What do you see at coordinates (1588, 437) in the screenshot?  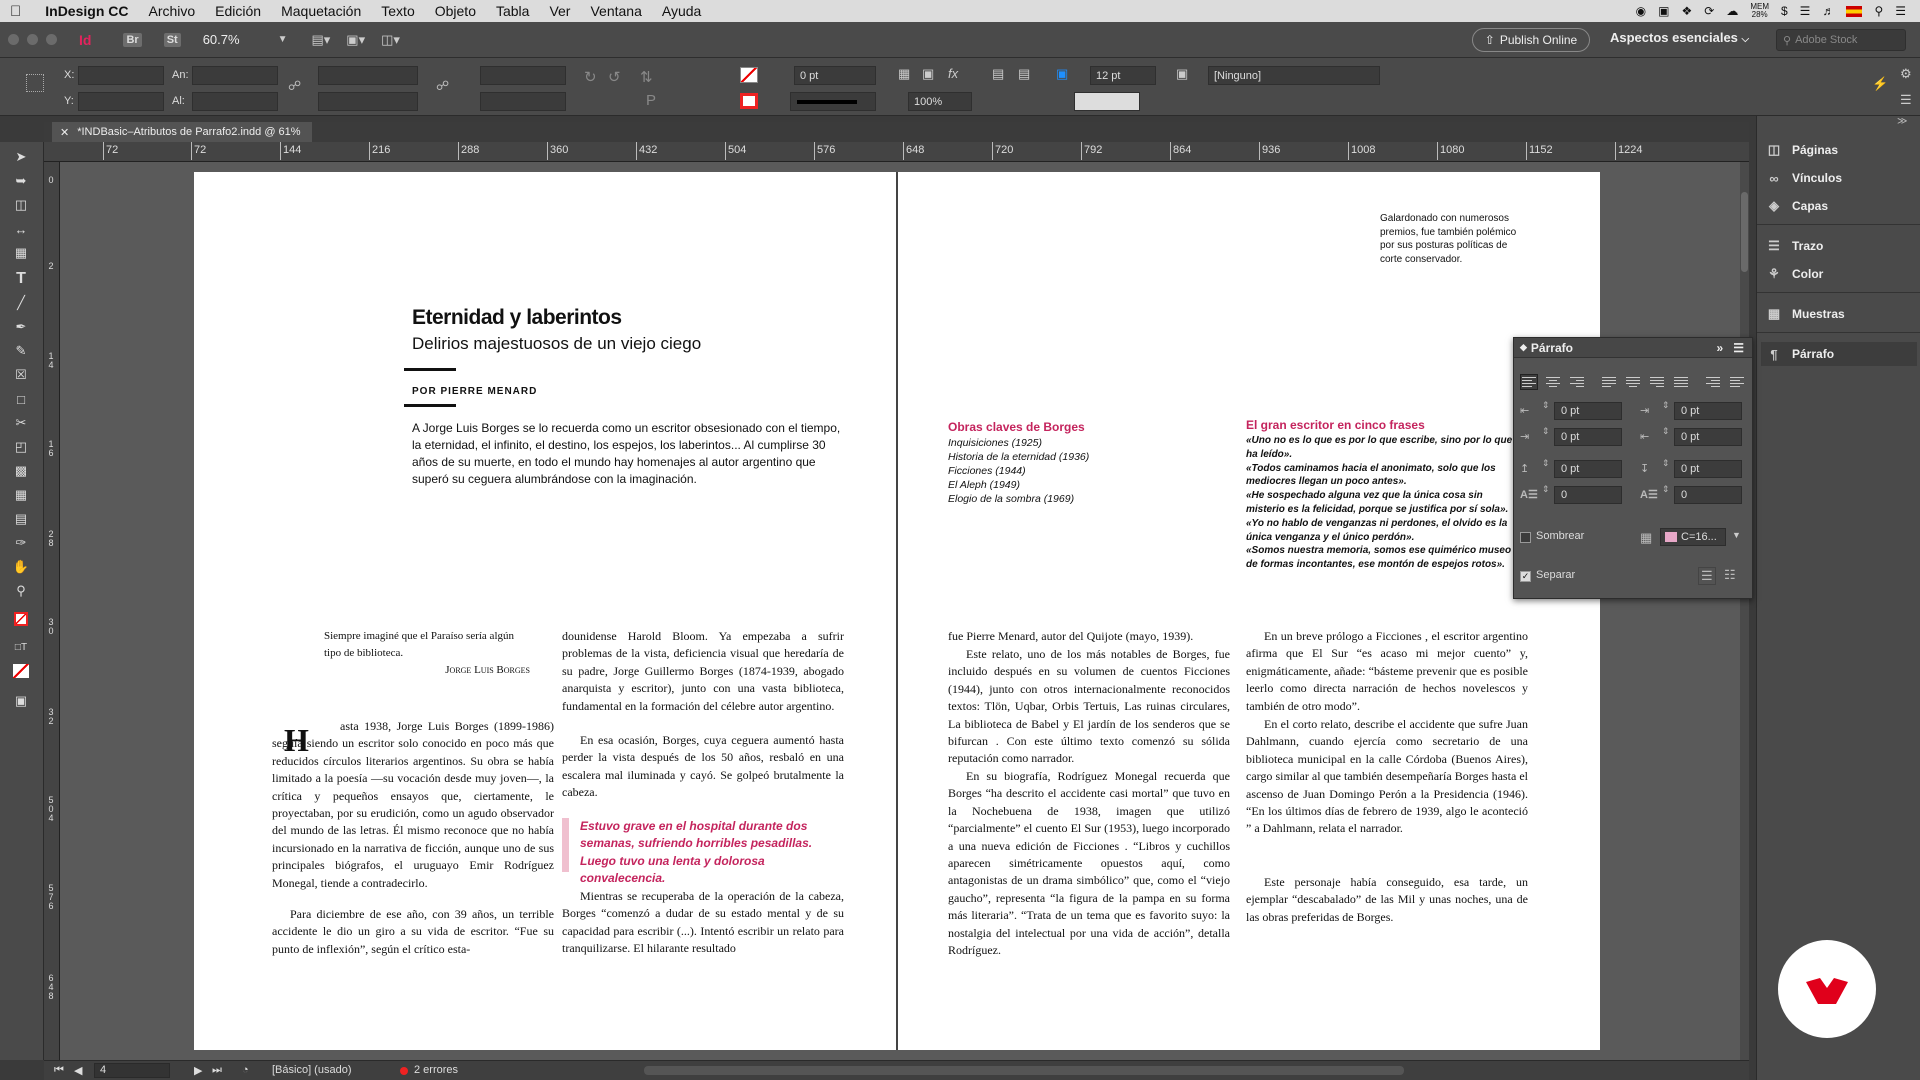 I see `first-line-indent-field: 0 pt` at bounding box center [1588, 437].